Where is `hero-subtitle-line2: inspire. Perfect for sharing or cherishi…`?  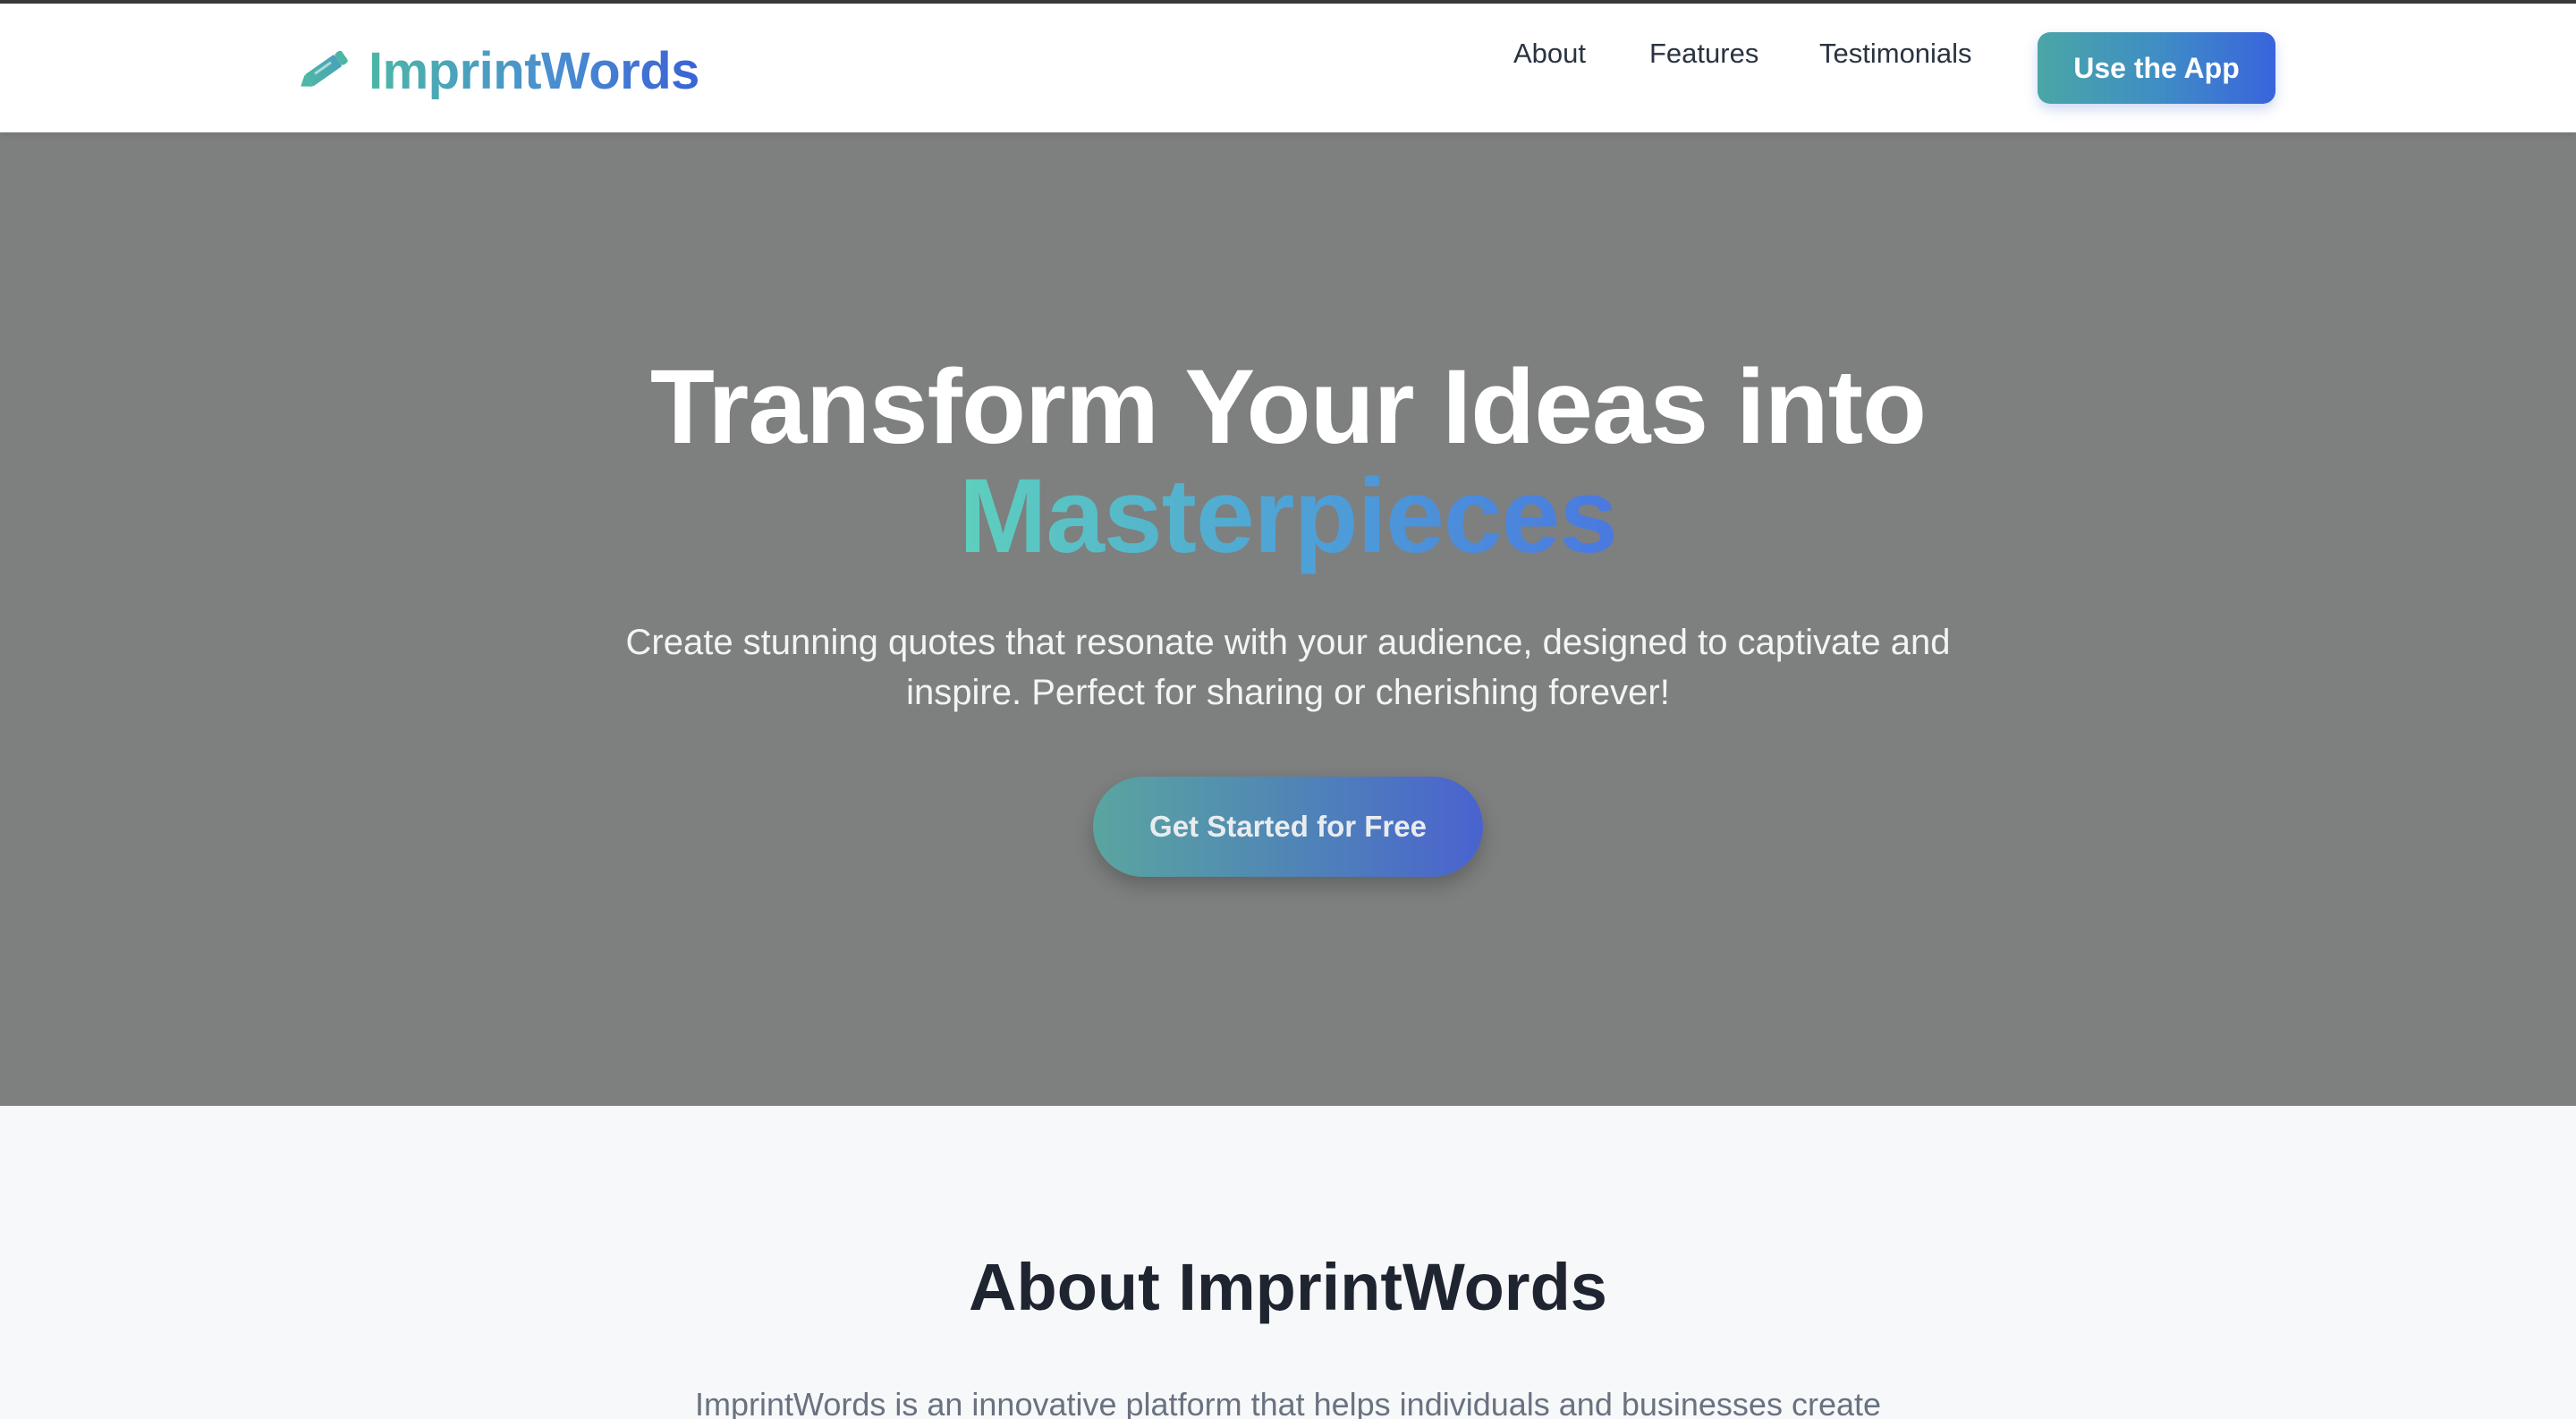 hero-subtitle-line2: inspire. Perfect for sharing or cherishi… is located at coordinates (1288, 692).